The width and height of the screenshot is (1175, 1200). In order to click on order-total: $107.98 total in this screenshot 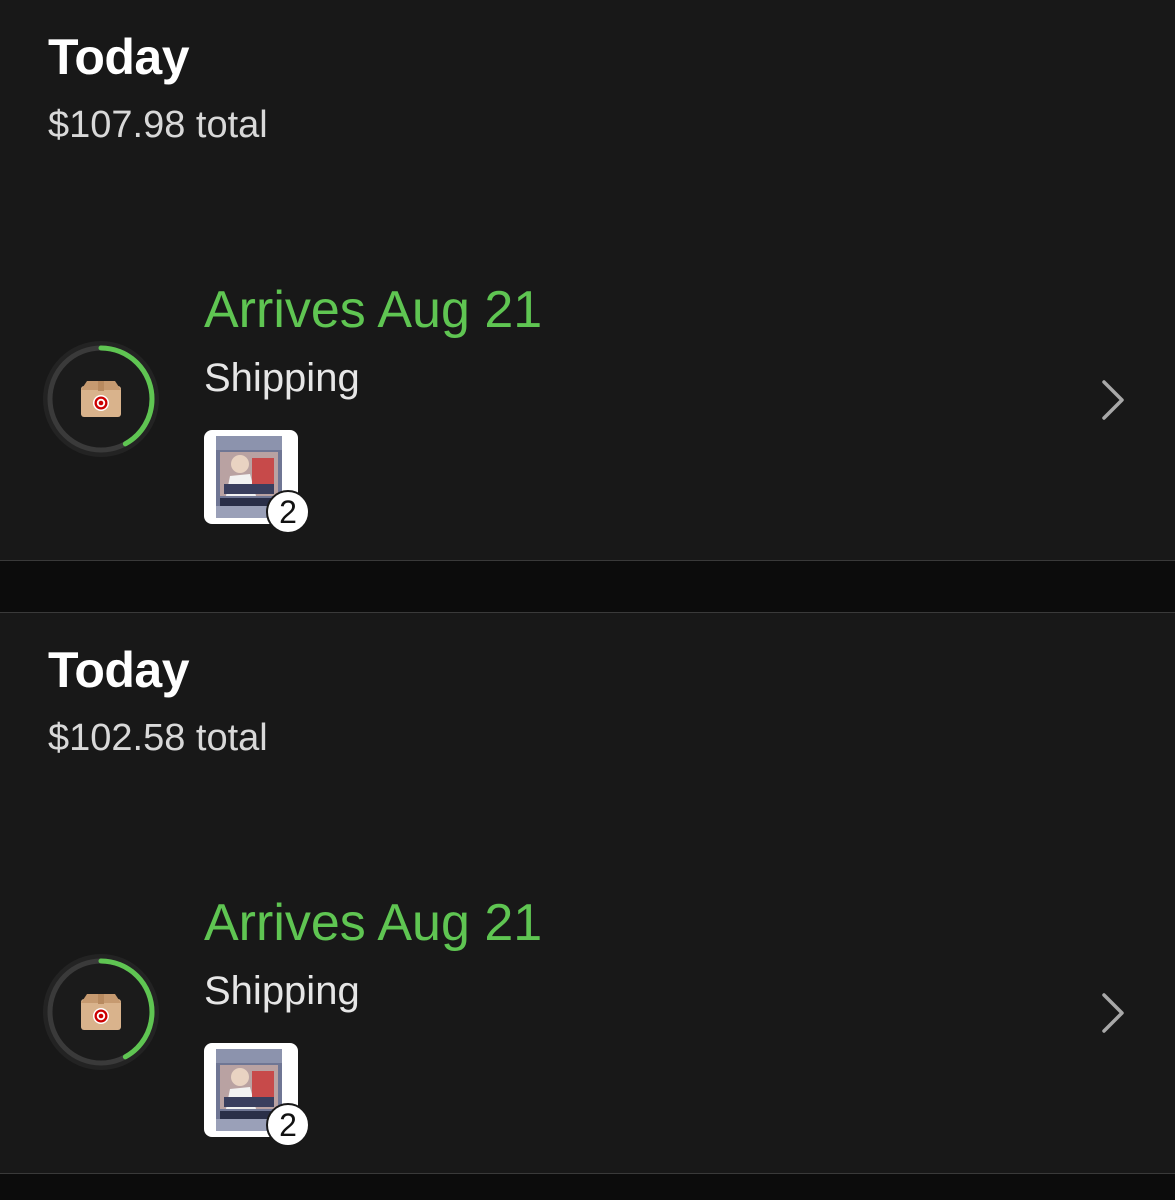, I will do `click(158, 125)`.